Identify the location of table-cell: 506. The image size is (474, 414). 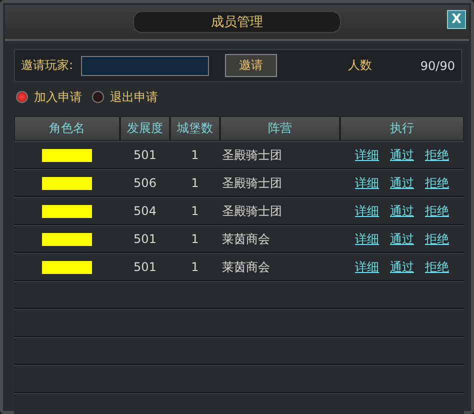
(145, 183).